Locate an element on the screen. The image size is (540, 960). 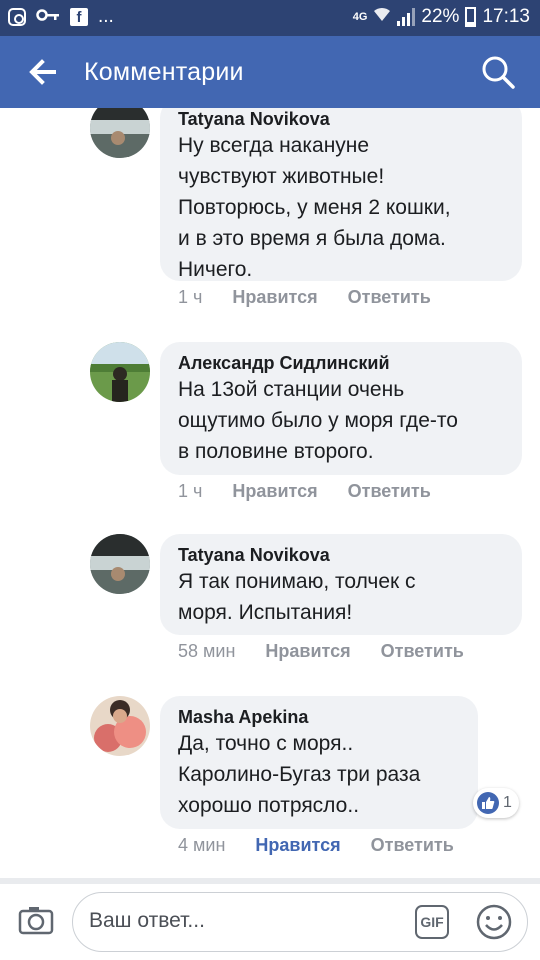
comment-meta: 4 мин Нравится Ответить is located at coordinates (316, 845).